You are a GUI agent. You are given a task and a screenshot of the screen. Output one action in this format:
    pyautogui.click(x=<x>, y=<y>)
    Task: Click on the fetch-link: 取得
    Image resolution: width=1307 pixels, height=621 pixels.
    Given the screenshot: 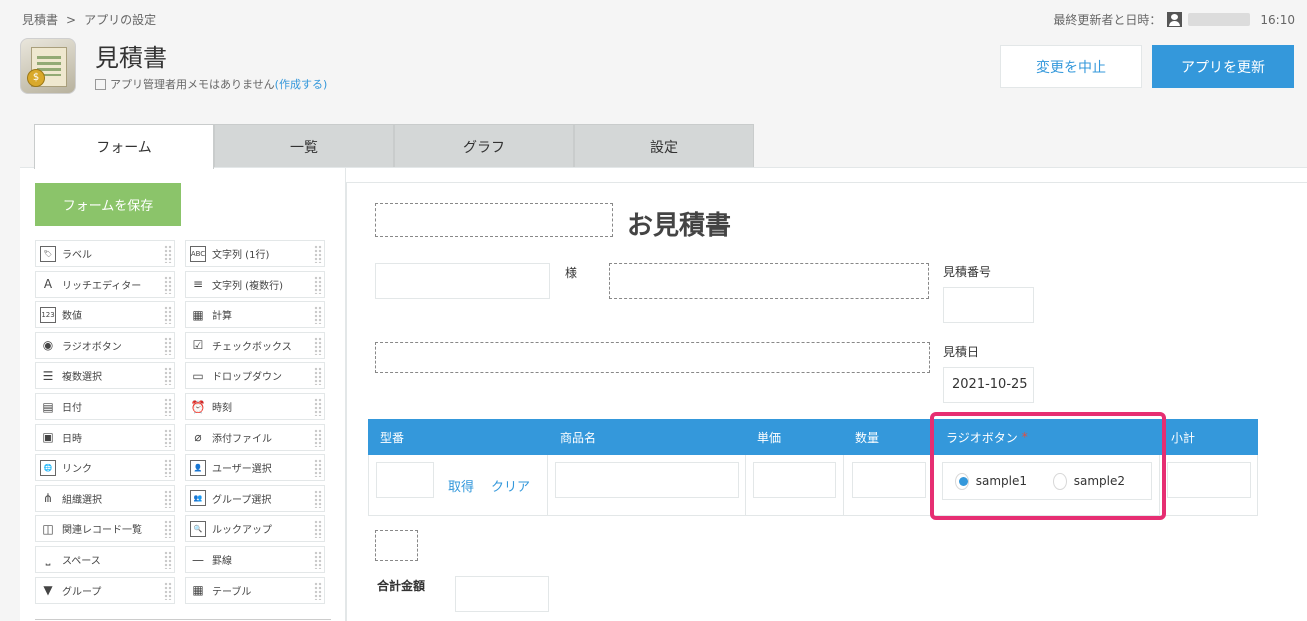 What is the action you would take?
    pyautogui.click(x=461, y=485)
    